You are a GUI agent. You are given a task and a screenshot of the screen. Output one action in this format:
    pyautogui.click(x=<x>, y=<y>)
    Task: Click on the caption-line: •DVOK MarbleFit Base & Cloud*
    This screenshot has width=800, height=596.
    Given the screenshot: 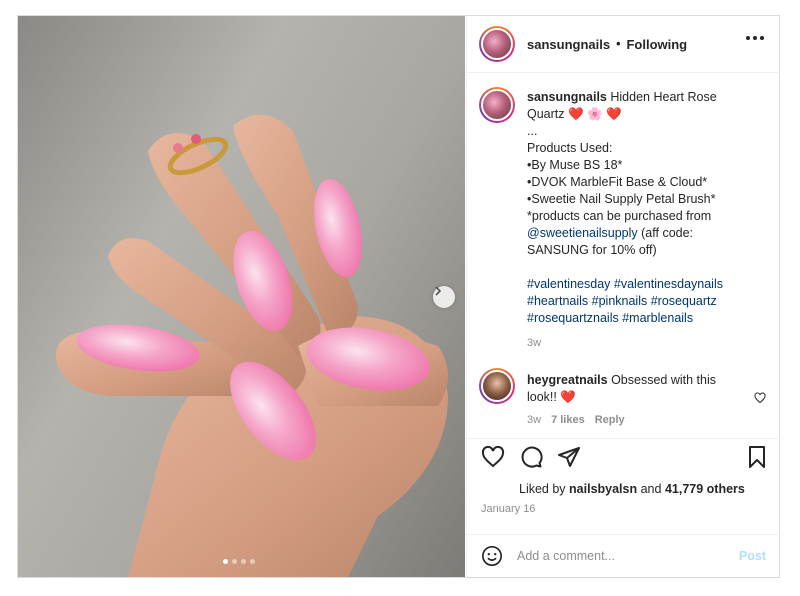 What is the action you would take?
    pyautogui.click(x=617, y=182)
    